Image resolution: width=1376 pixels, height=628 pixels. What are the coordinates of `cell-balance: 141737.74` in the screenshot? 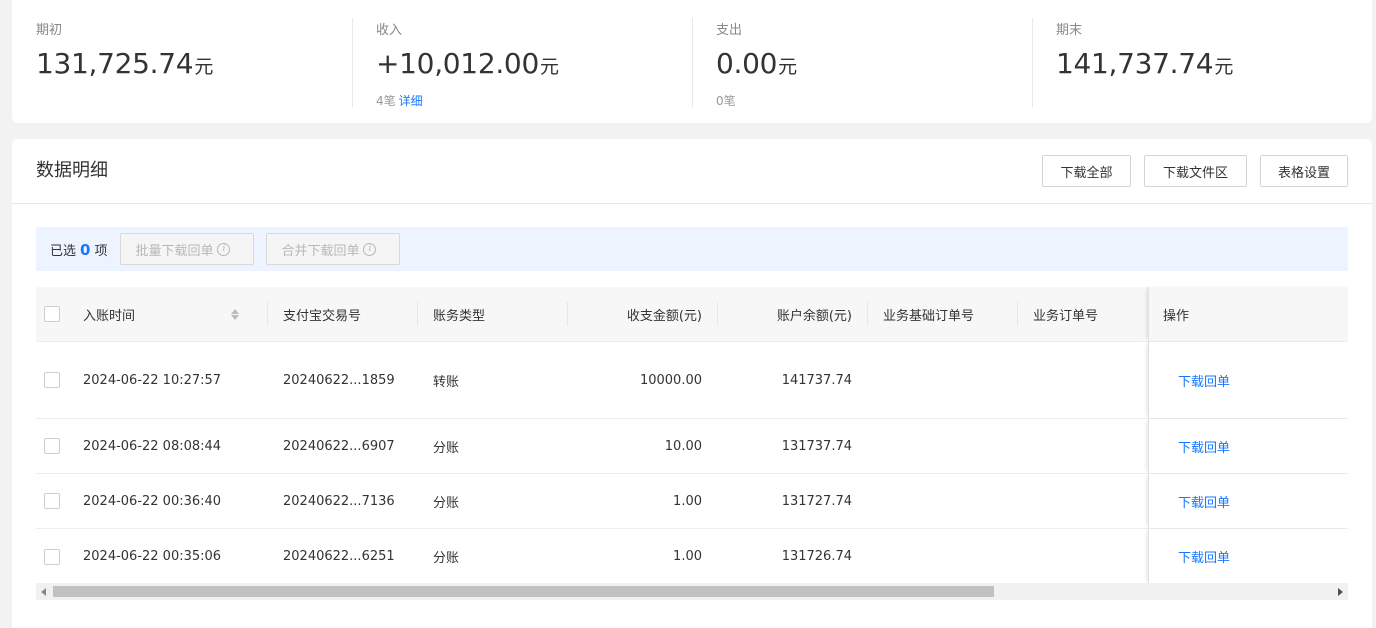 It's located at (816, 380).